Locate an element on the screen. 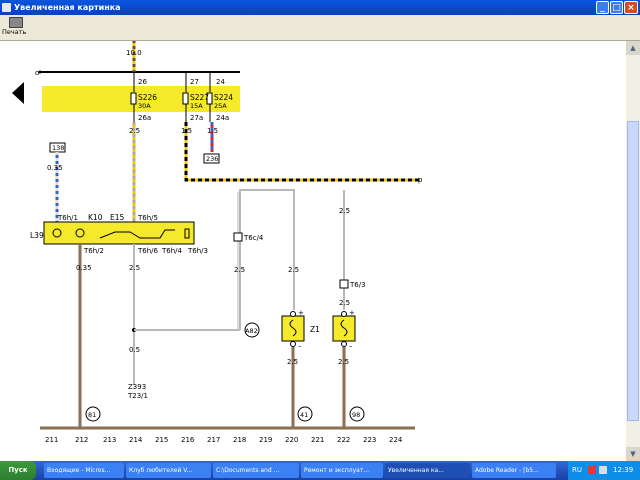 This screenshot has height=480, width=640. system-tray: RU 12:39 is located at coordinates (604, 470).